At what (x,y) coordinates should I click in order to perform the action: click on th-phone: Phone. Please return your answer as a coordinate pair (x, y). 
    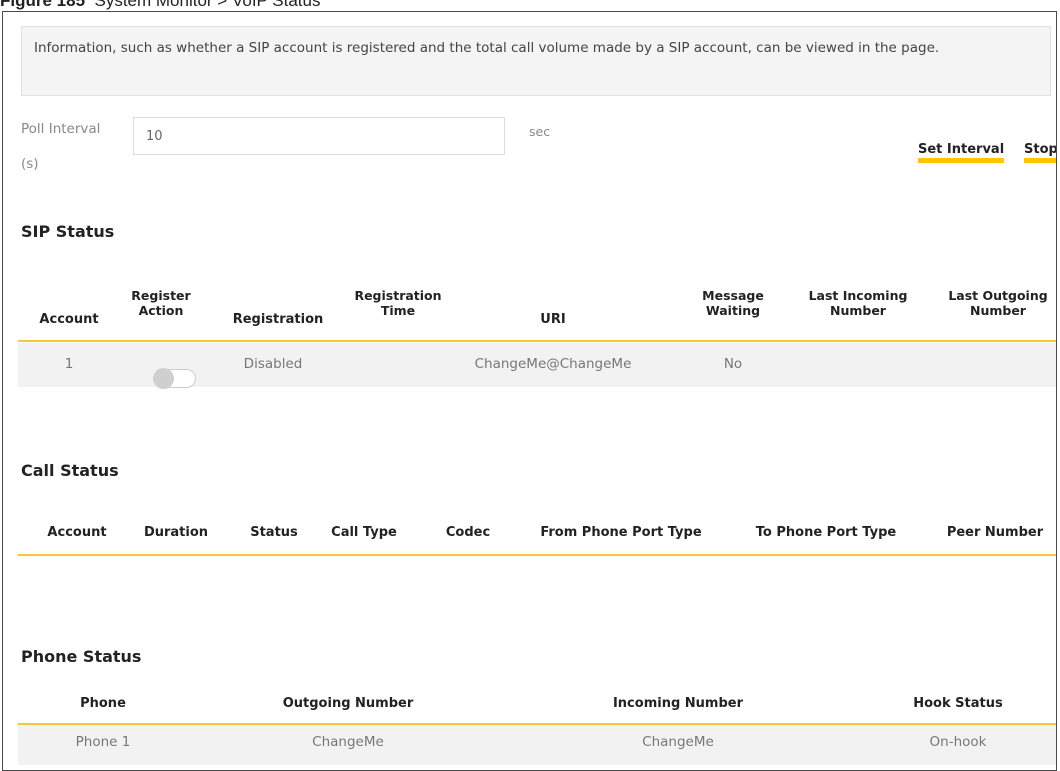
    Looking at the image, I should click on (103, 703).